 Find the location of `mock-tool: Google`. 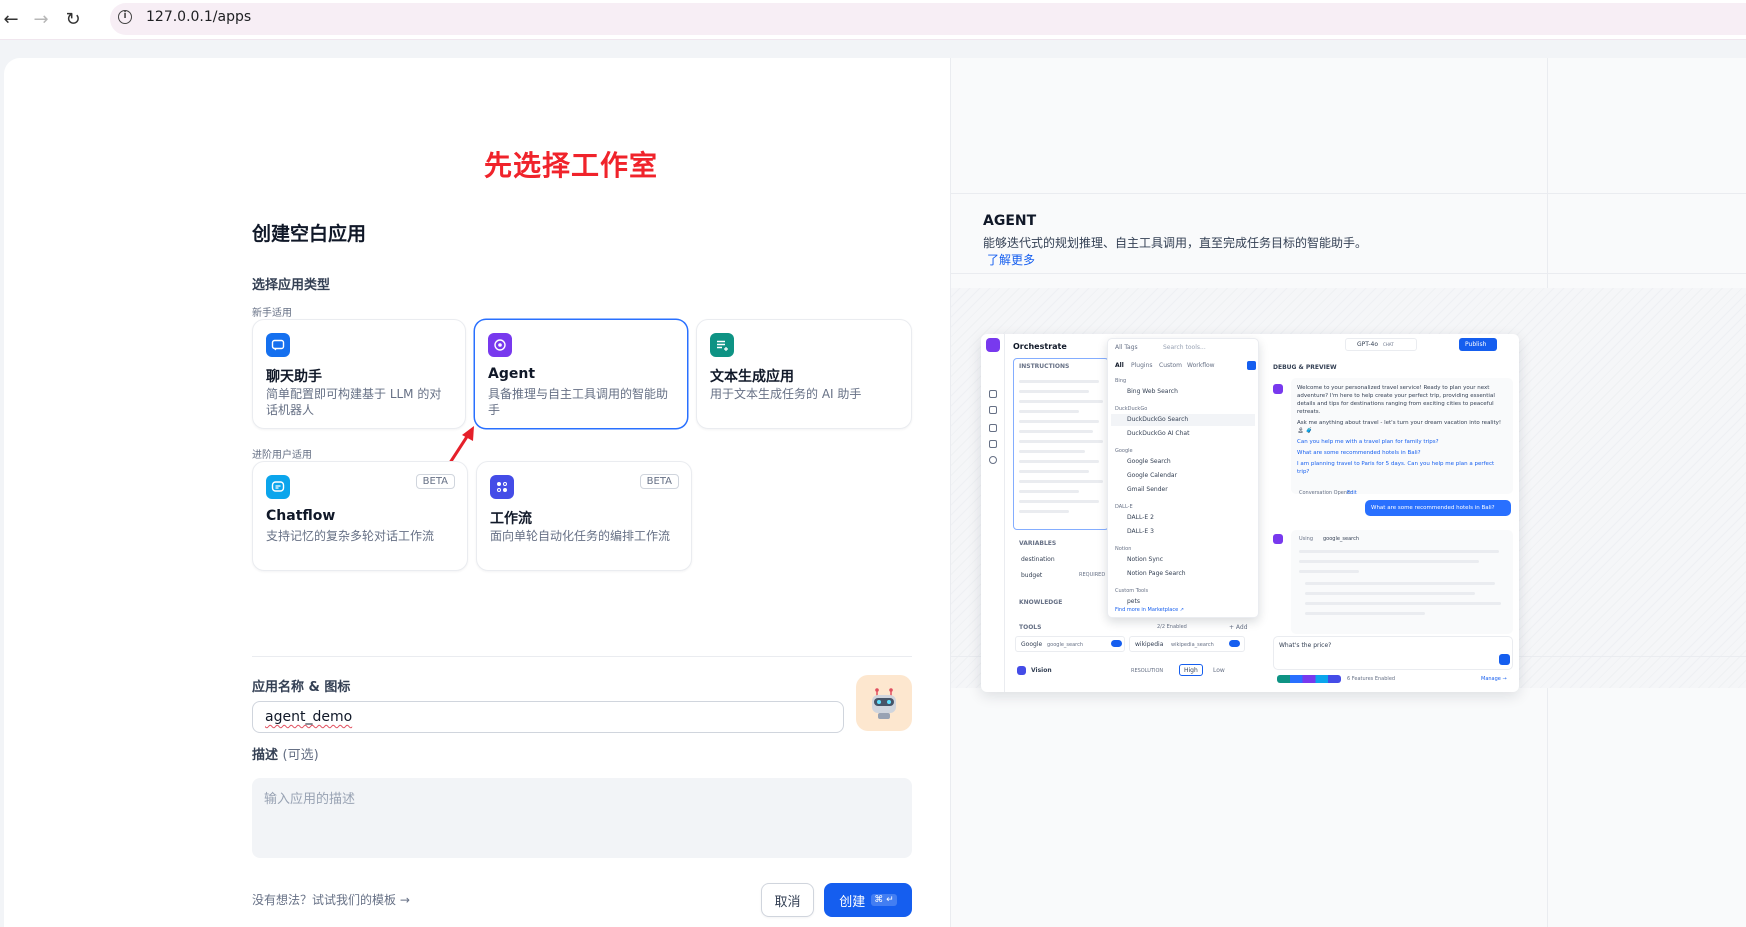

mock-tool: Google is located at coordinates (1032, 644).